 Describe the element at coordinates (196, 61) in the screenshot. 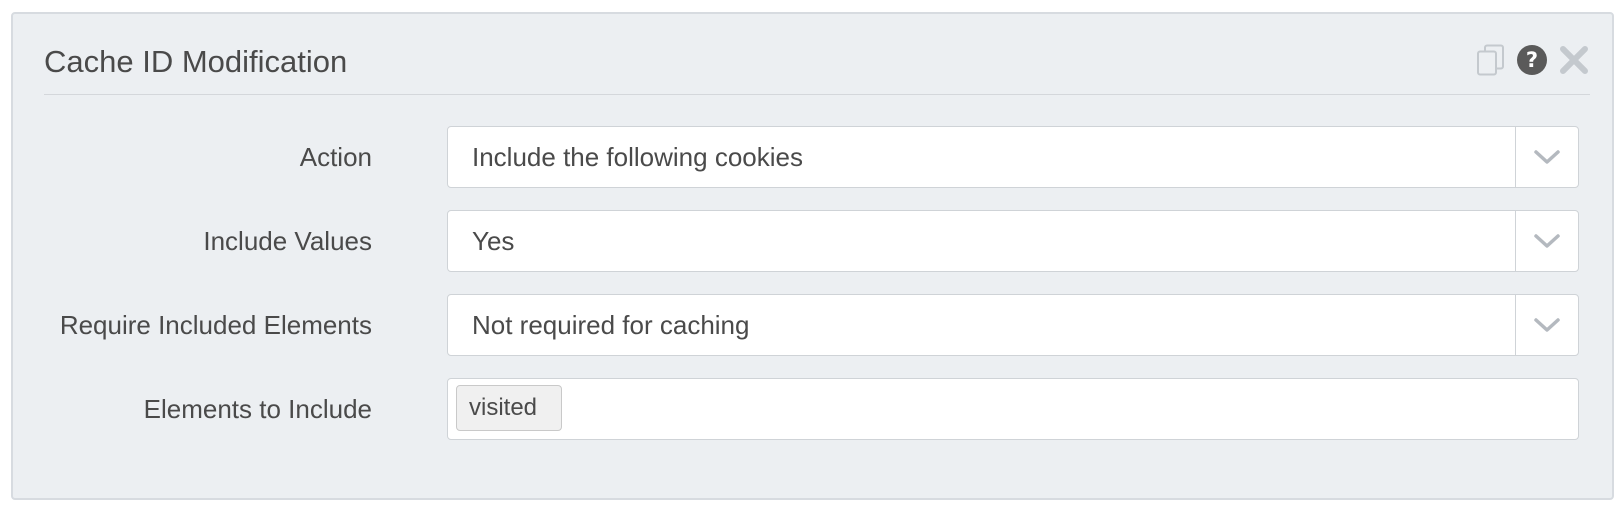

I see `panel-title: Cache ID Modification` at that location.